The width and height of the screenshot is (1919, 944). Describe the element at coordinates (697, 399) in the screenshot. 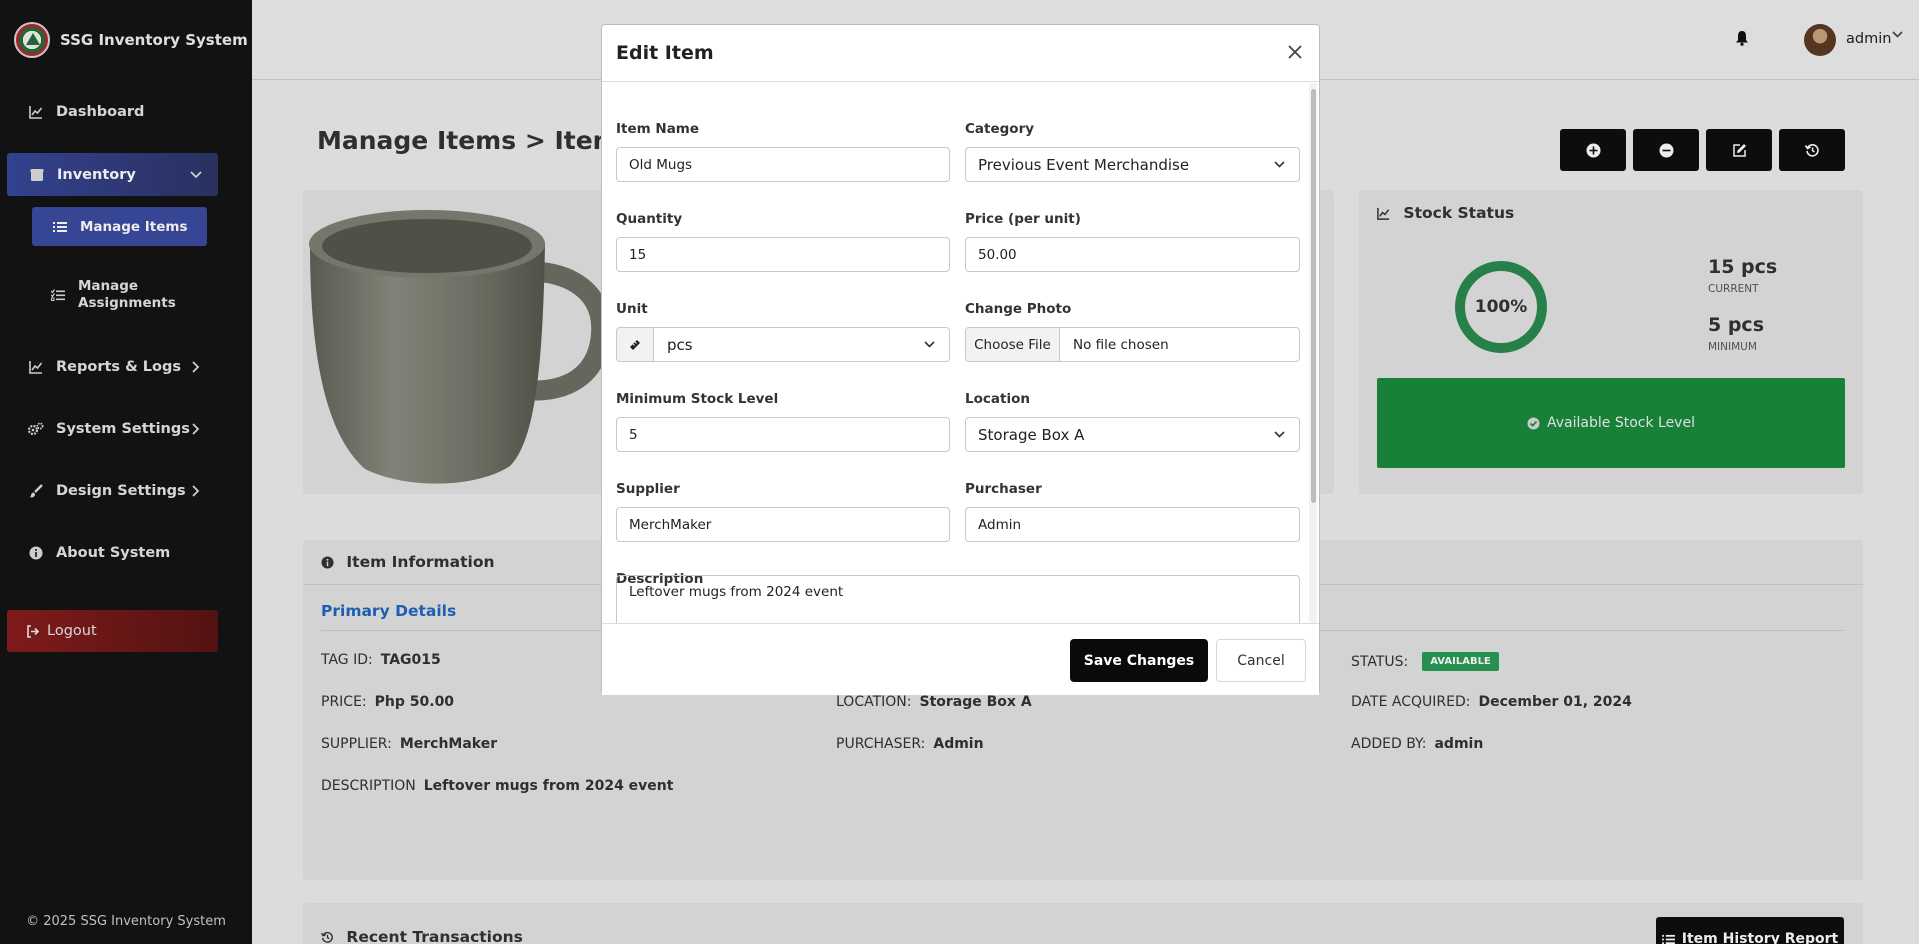

I see `min-stock-label: Minimum Stock Level` at that location.